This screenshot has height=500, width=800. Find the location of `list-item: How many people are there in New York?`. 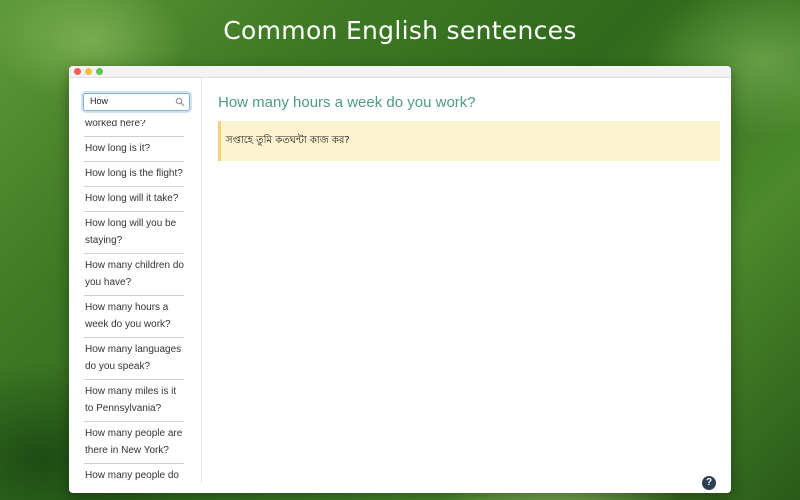

list-item: How many people are there in New York? is located at coordinates (134, 443).